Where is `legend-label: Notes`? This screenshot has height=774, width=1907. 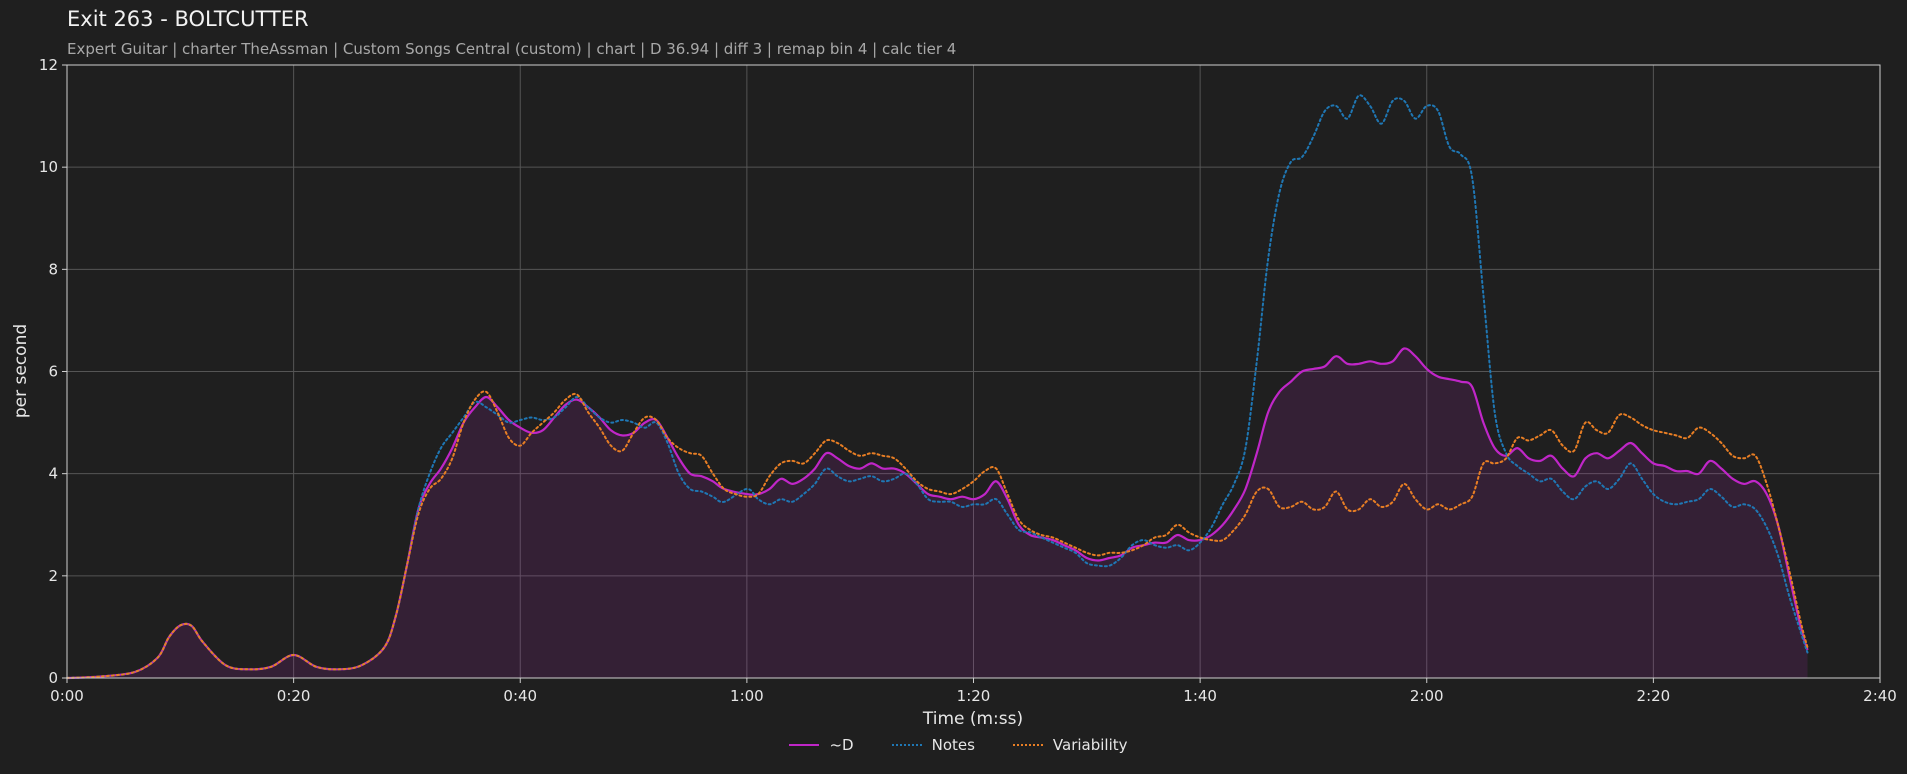
legend-label: Notes is located at coordinates (953, 745).